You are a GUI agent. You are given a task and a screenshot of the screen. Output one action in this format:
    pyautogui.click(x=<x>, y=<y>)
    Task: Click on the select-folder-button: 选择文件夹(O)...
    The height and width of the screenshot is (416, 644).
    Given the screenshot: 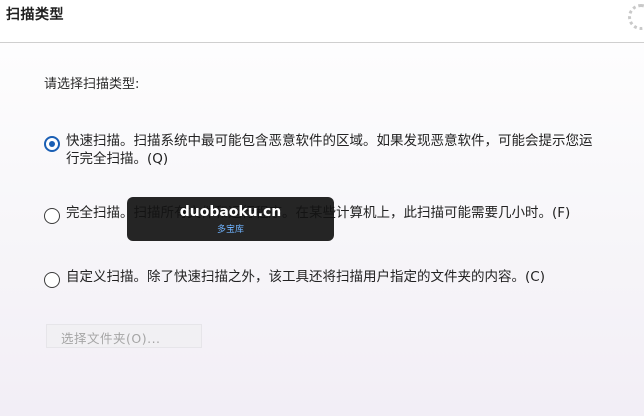 What is the action you would take?
    pyautogui.click(x=124, y=336)
    